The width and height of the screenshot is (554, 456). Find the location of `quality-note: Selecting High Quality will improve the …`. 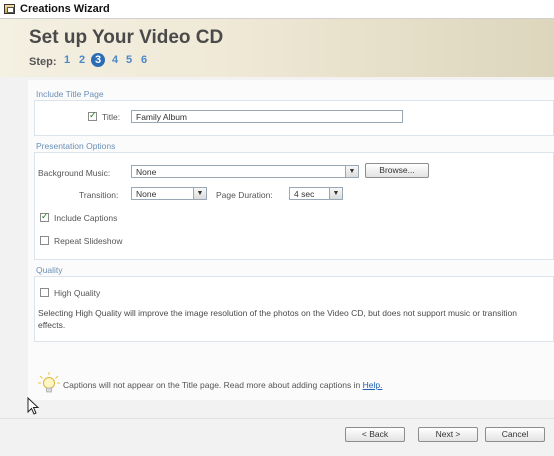

quality-note: Selecting High Quality will improve the … is located at coordinates (277, 319).